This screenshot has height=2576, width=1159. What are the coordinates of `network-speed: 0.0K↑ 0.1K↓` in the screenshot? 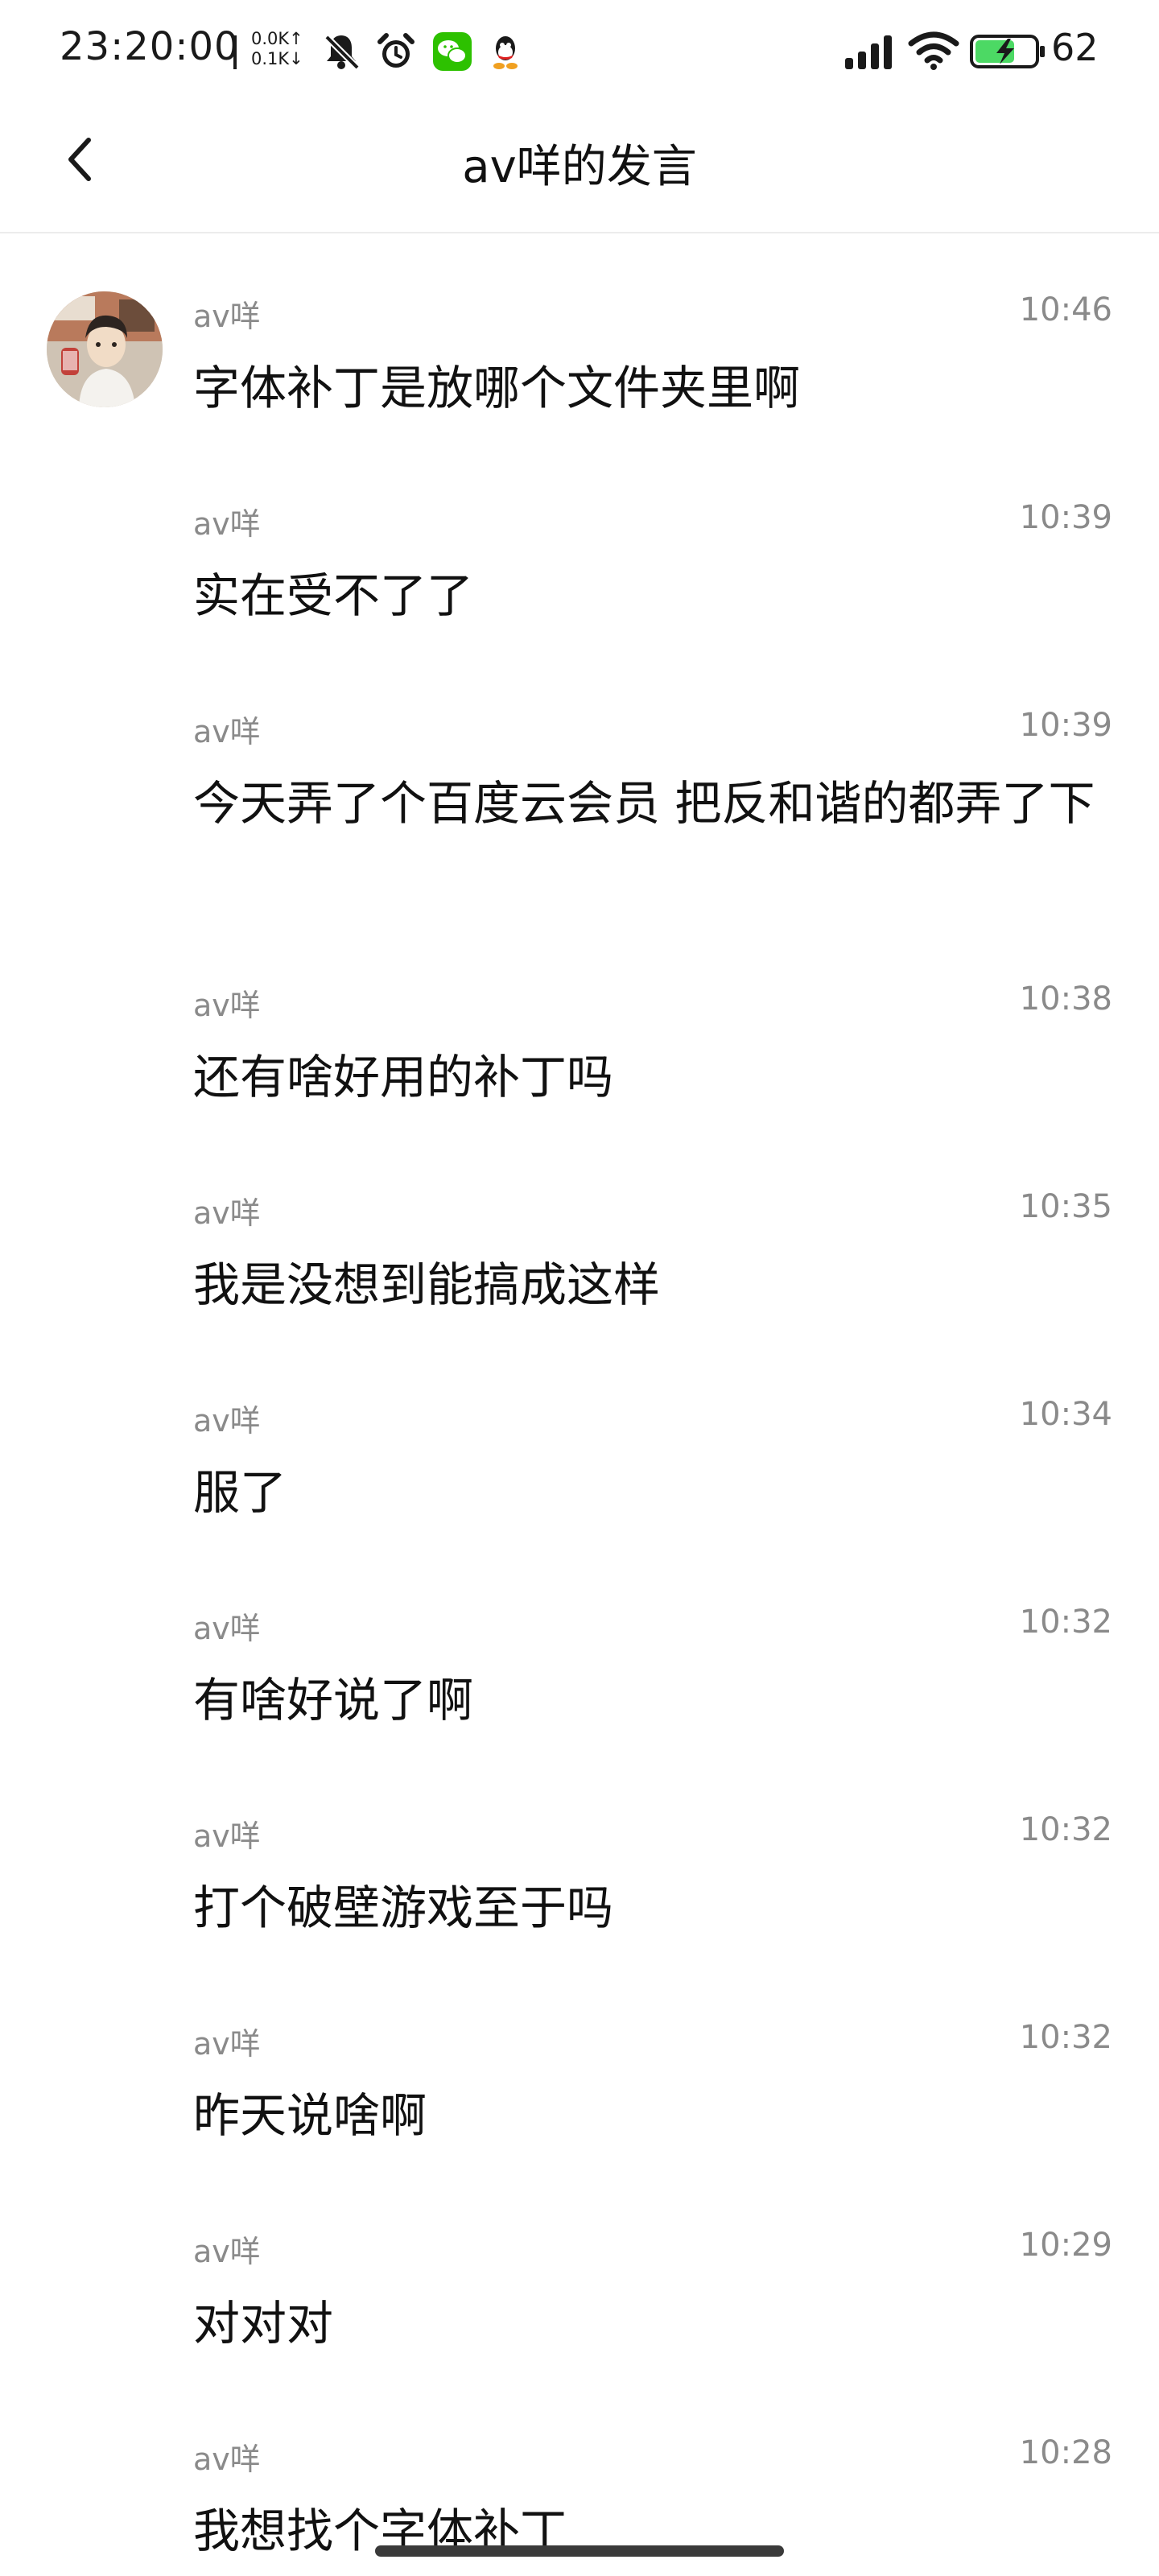 It's located at (277, 49).